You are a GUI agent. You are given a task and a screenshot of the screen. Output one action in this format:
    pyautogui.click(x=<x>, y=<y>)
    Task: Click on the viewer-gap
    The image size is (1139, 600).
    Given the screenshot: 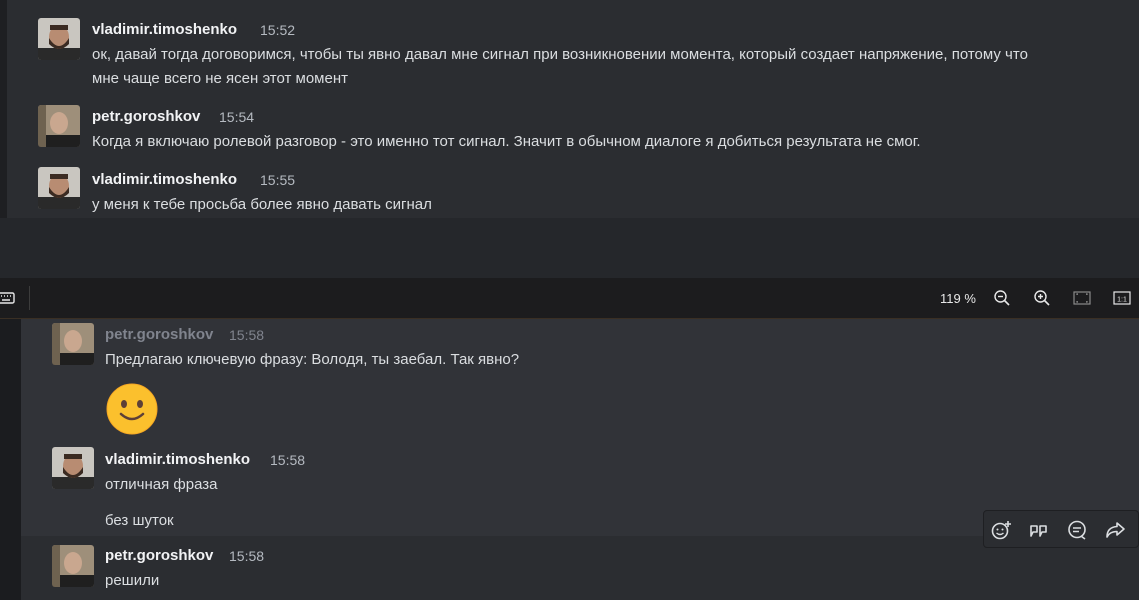 What is the action you would take?
    pyautogui.click(x=569, y=248)
    